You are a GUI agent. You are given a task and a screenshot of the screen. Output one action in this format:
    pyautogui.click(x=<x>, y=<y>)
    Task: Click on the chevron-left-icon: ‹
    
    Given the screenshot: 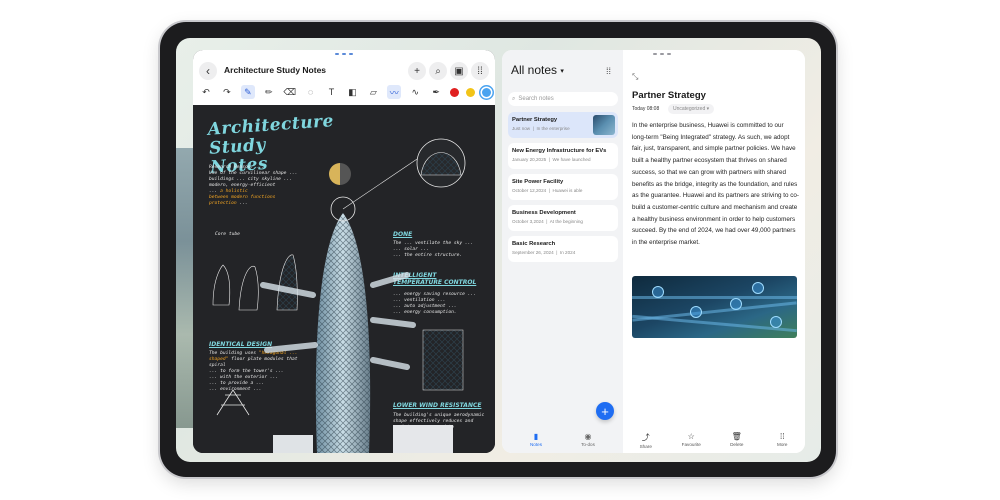 What is the action you would take?
    pyautogui.click(x=208, y=71)
    